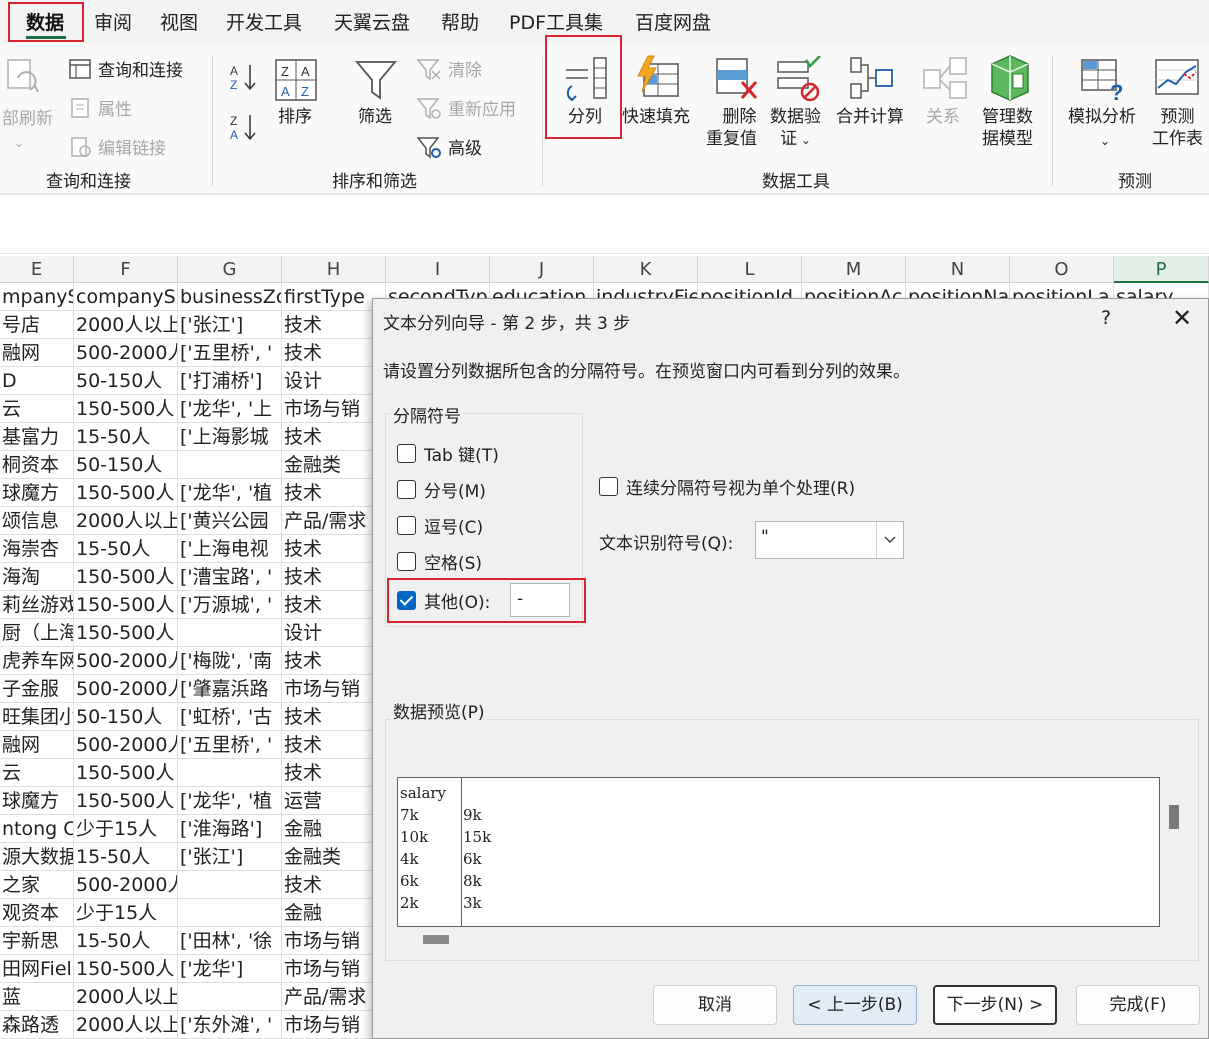  I want to click on column-header-l: L, so click(750, 269).